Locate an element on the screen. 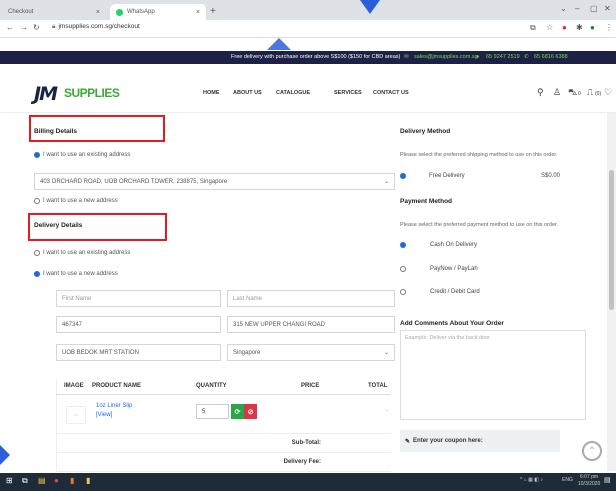 The height and width of the screenshot is (491, 616). extension-icon: ● is located at coordinates (564, 27).